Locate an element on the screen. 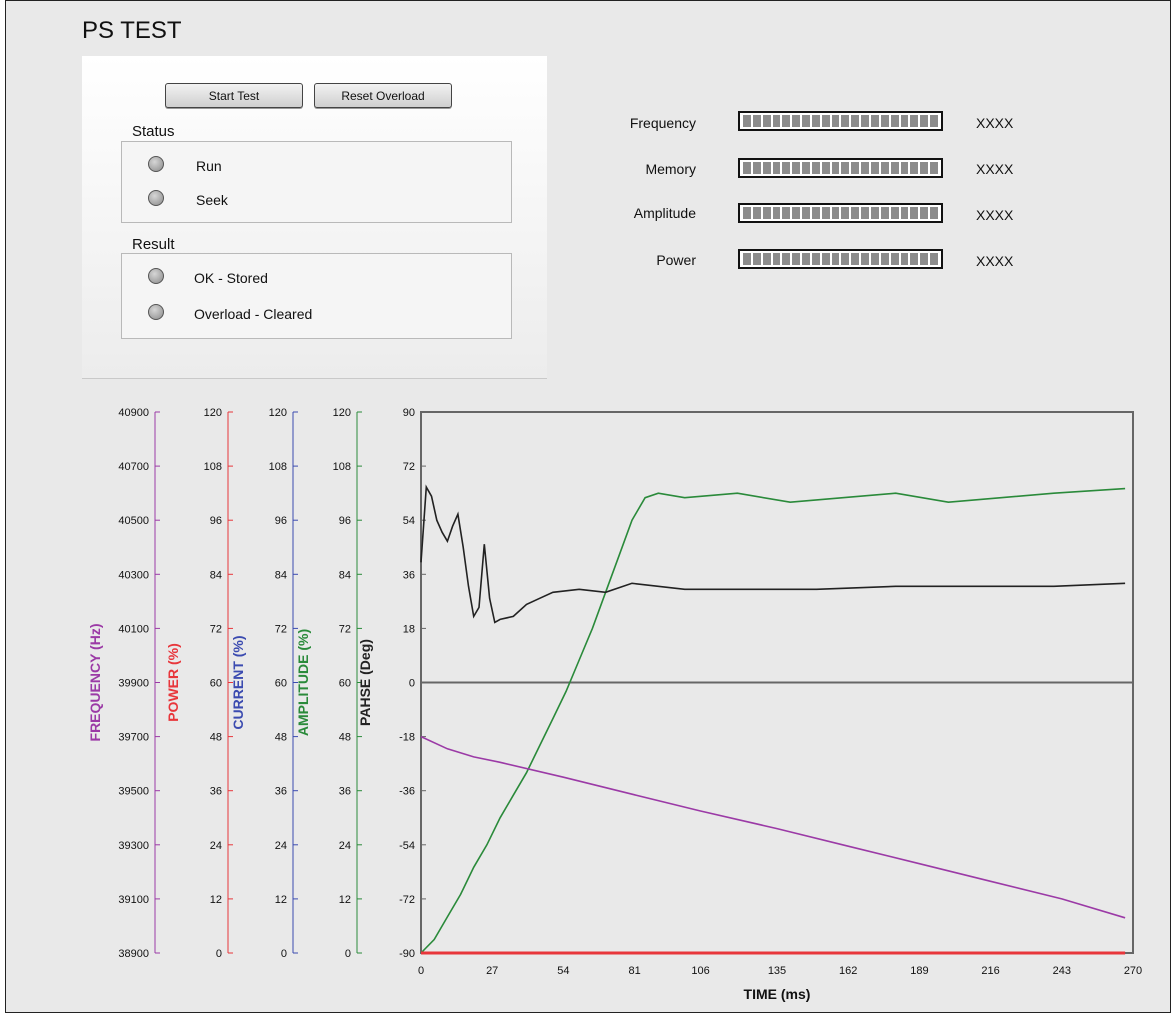 The image size is (1176, 1014). axis-title: CURRENT (%) is located at coordinates (238, 682).